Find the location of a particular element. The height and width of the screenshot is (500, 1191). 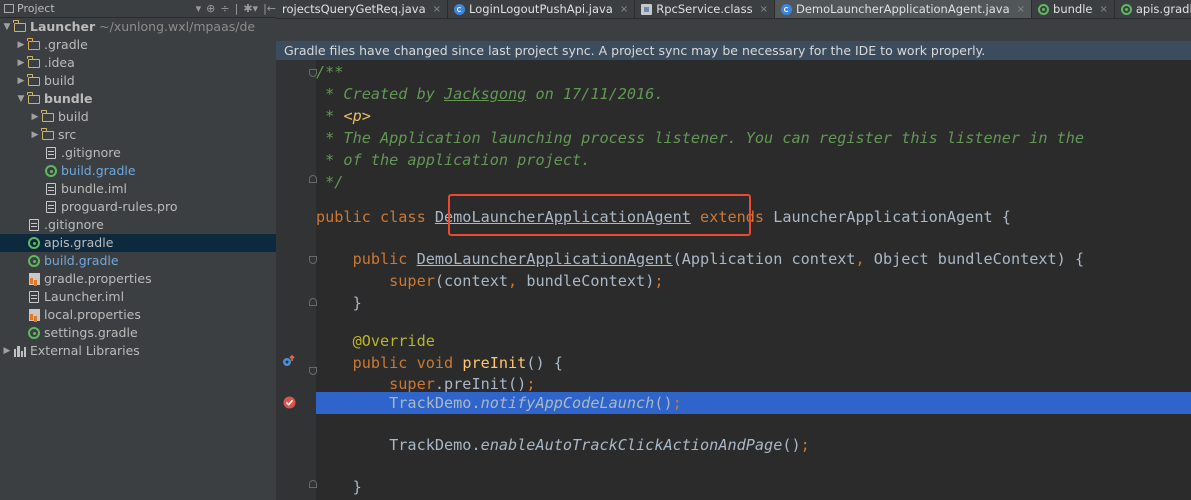

tree-item: Launcher.iml is located at coordinates (138, 297).